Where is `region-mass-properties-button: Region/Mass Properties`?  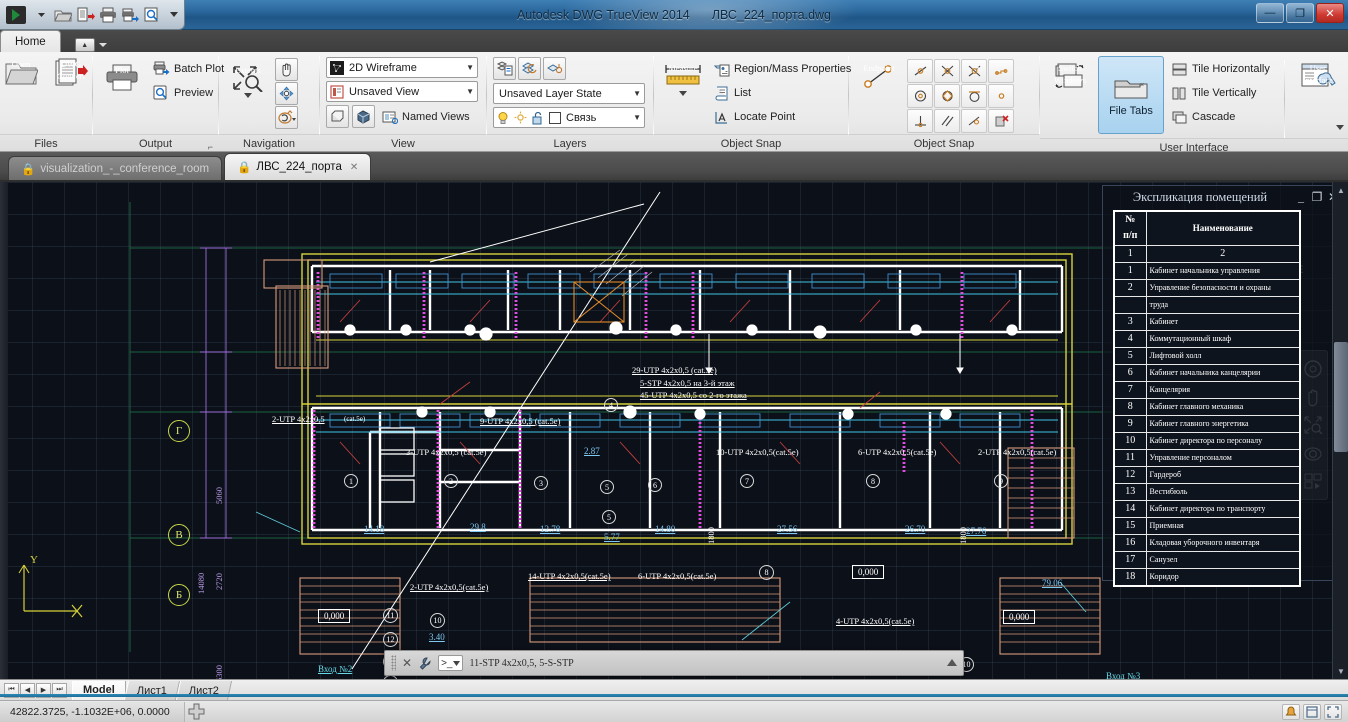
region-mass-properties-button: Region/Mass Properties is located at coordinates (782, 69).